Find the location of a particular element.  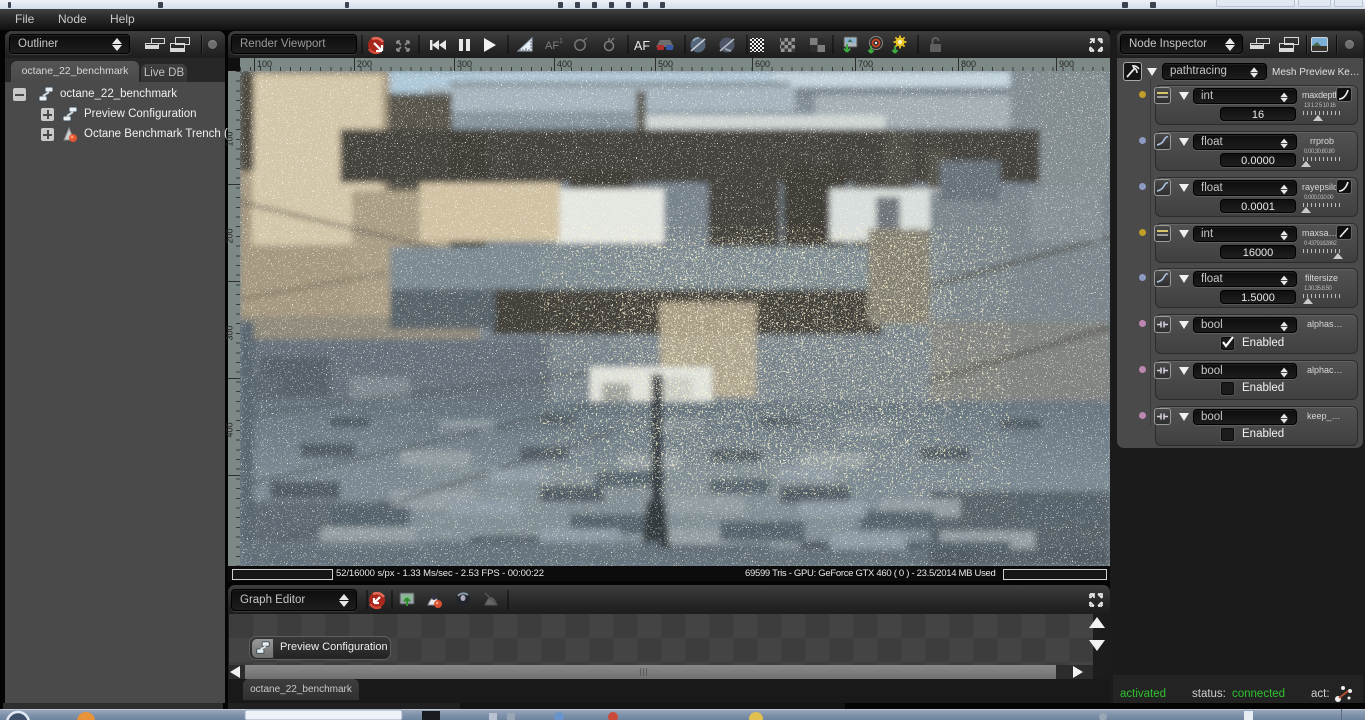

svg-text: 1 is located at coordinates (561, 41).